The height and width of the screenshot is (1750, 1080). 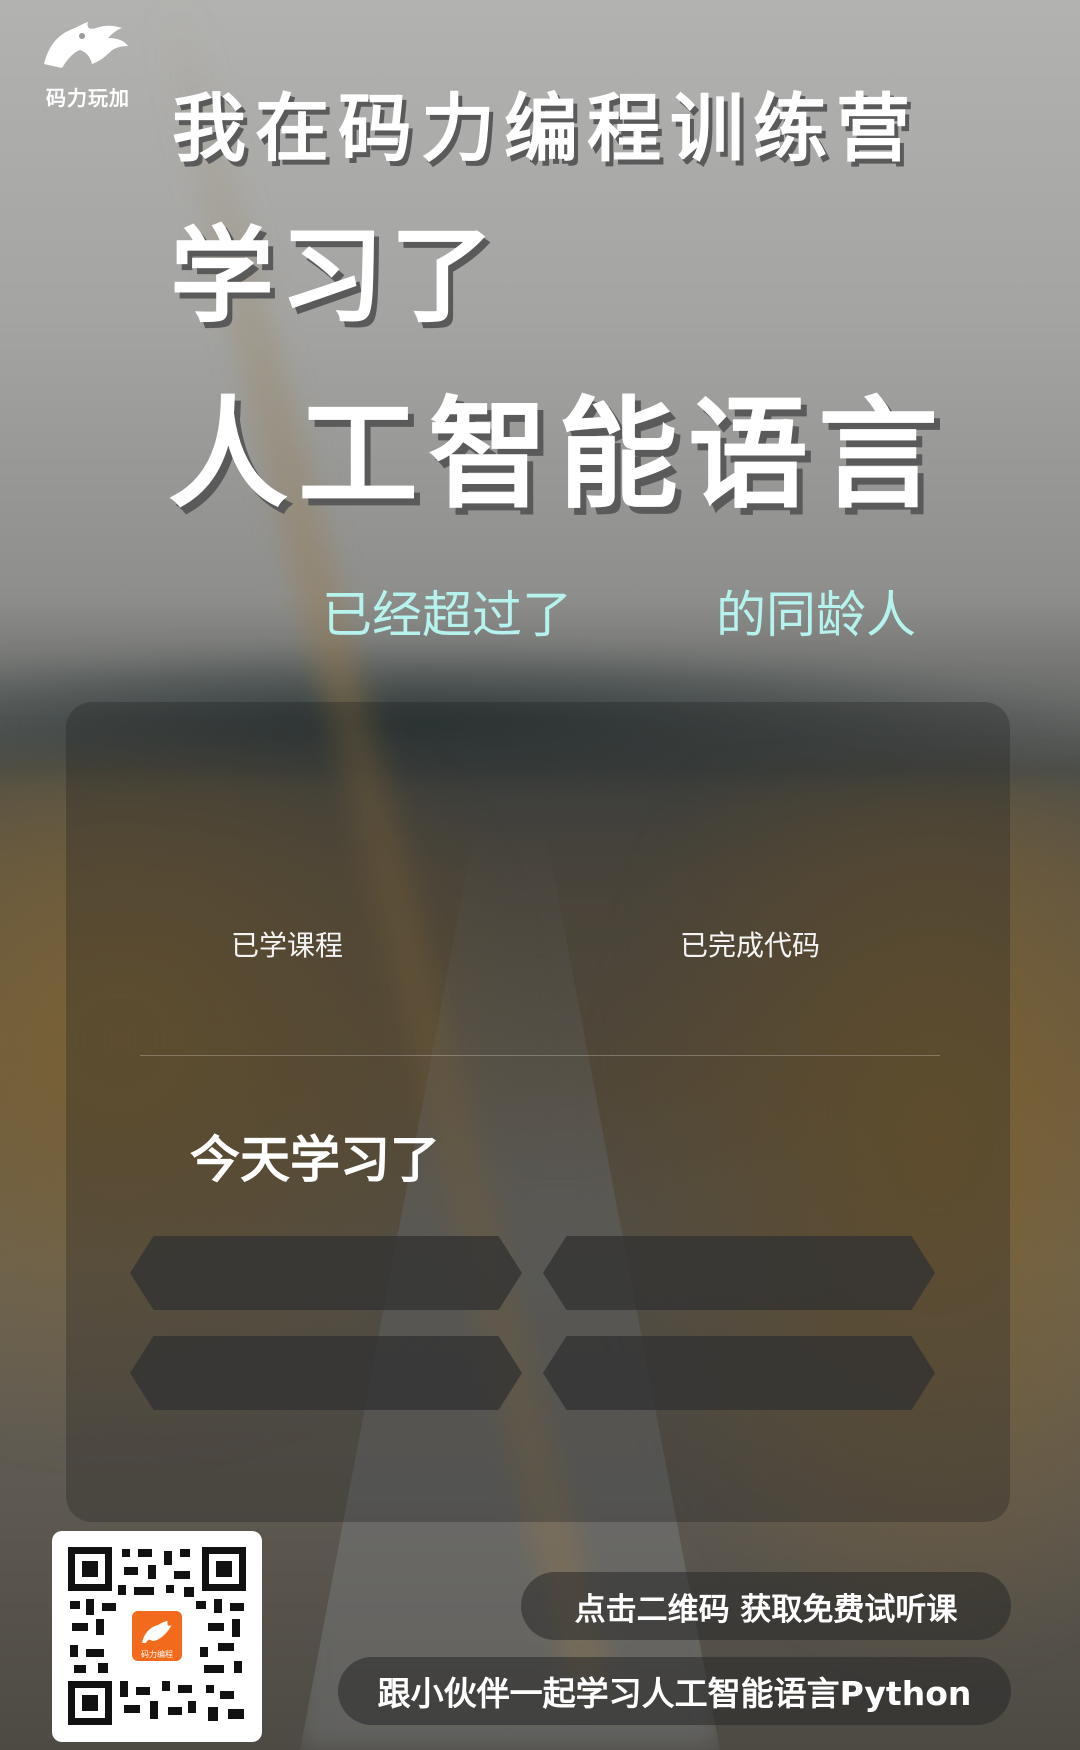 I want to click on headline-learned: 学习了, so click(x=335, y=276).